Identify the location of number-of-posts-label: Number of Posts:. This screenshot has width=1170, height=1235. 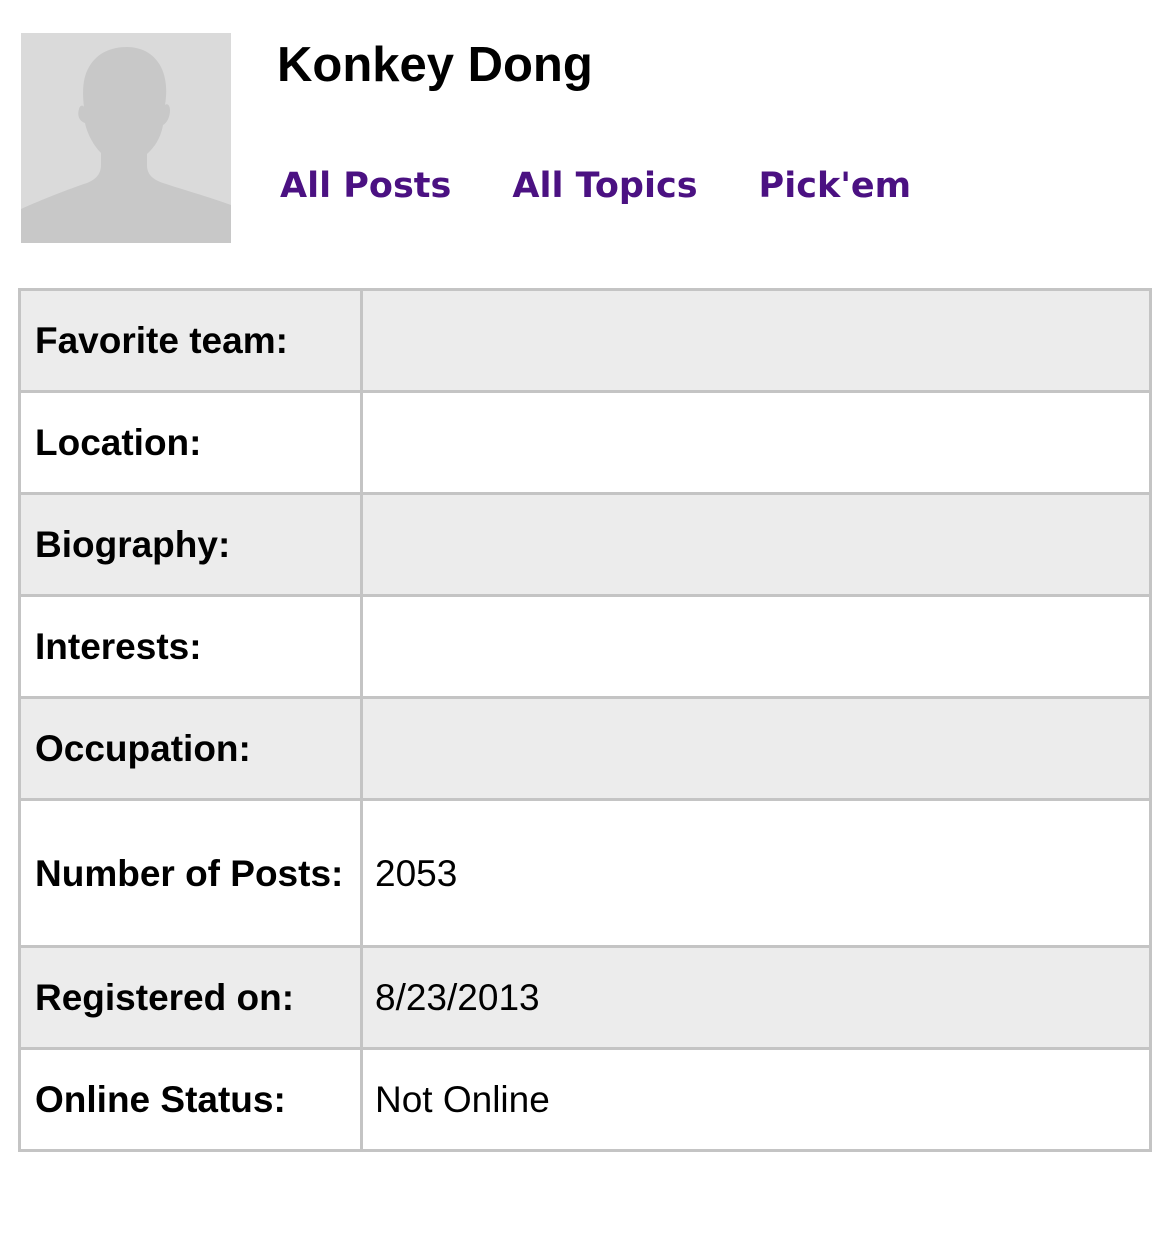
(190, 873).